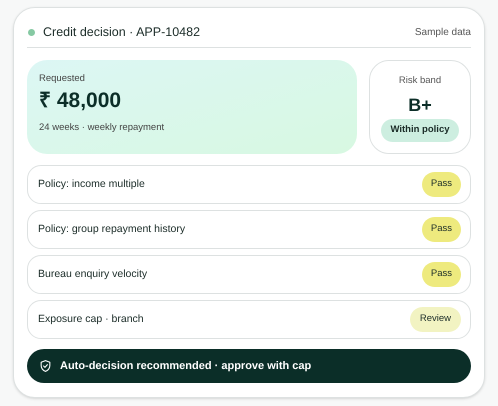 The height and width of the screenshot is (406, 498). Describe the element at coordinates (80, 101) in the screenshot. I see `requested-amount: ₹ 48,000` at that location.